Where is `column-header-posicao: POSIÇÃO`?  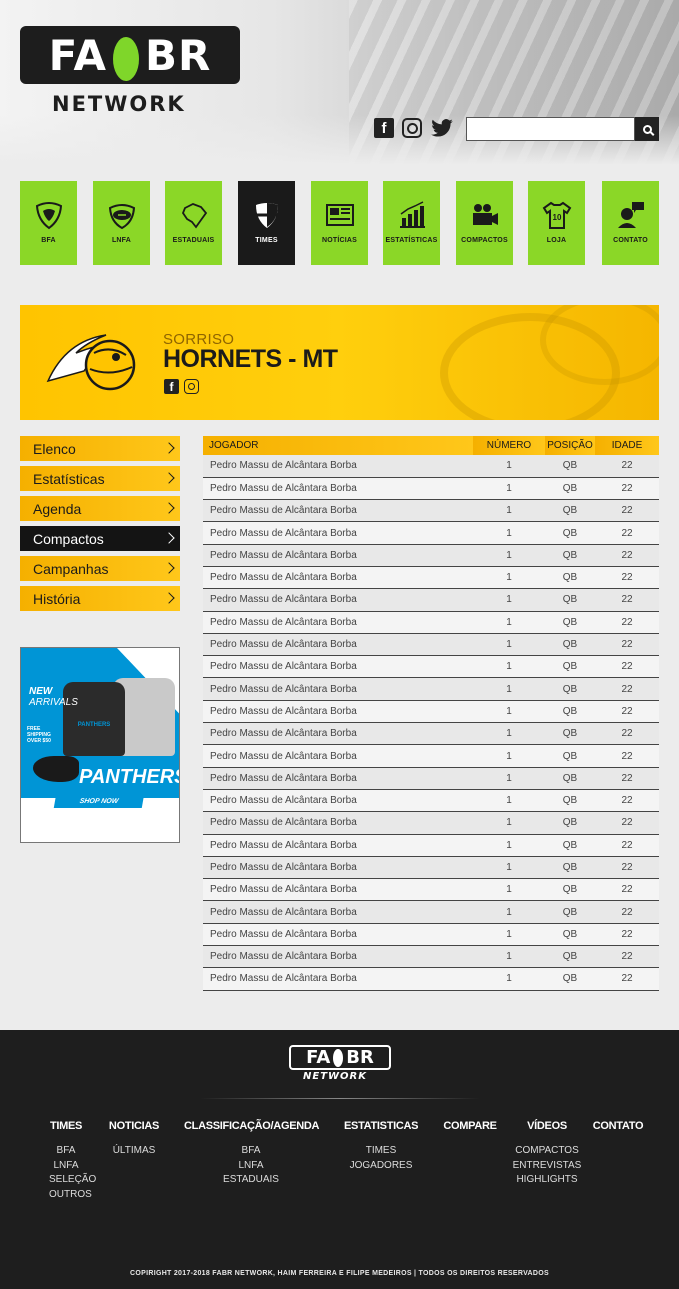 column-header-posicao: POSIÇÃO is located at coordinates (570, 445).